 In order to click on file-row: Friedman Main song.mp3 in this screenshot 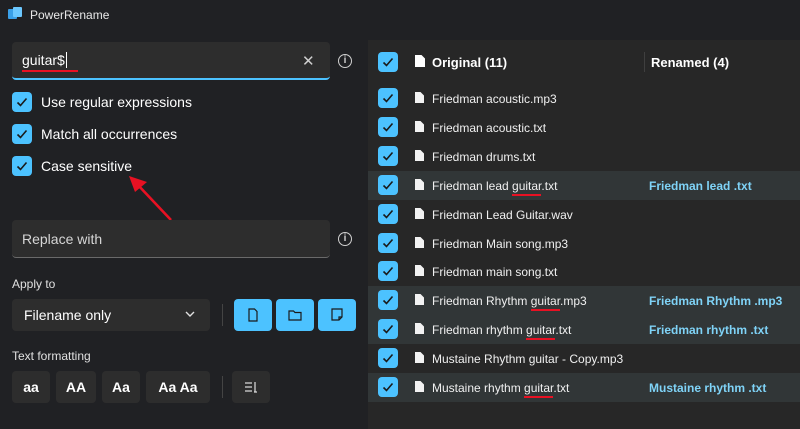, I will do `click(584, 243)`.